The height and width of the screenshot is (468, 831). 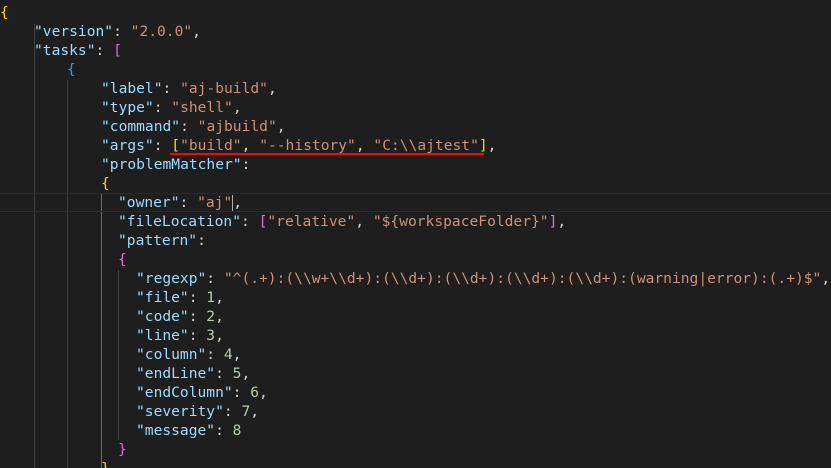 I want to click on code-line: "type": "shell",, so click(x=171, y=107).